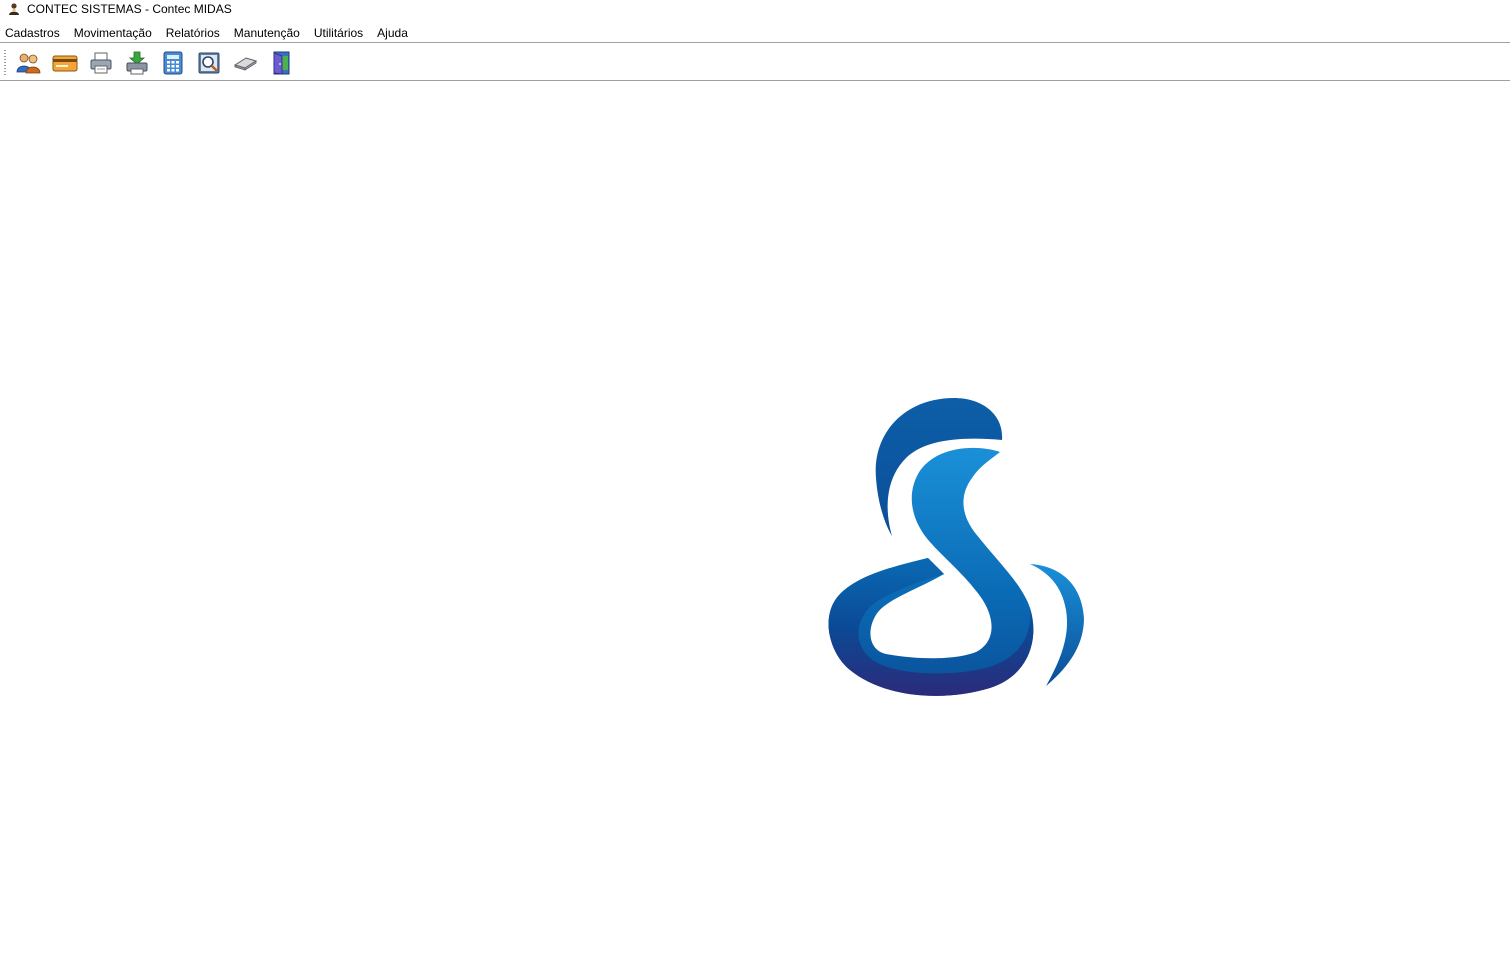 The width and height of the screenshot is (1510, 962). I want to click on exit-door-icon, so click(281, 63).